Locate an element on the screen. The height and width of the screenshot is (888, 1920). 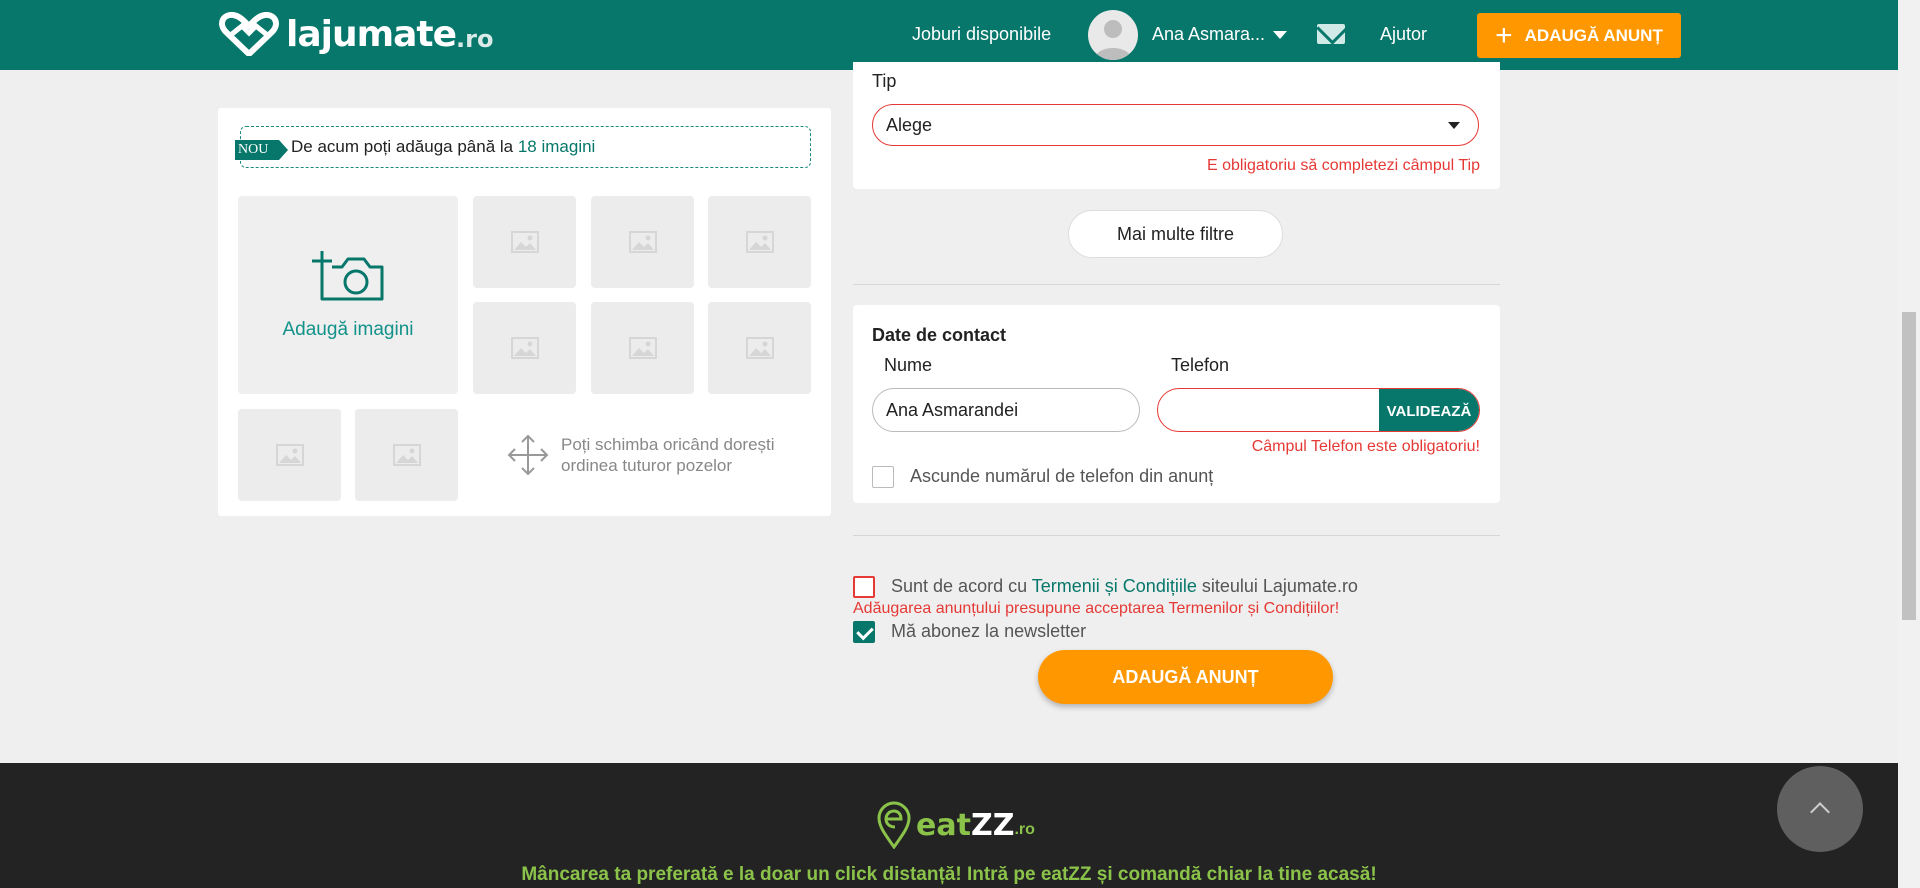
type-select: Alege is located at coordinates (1175, 125).